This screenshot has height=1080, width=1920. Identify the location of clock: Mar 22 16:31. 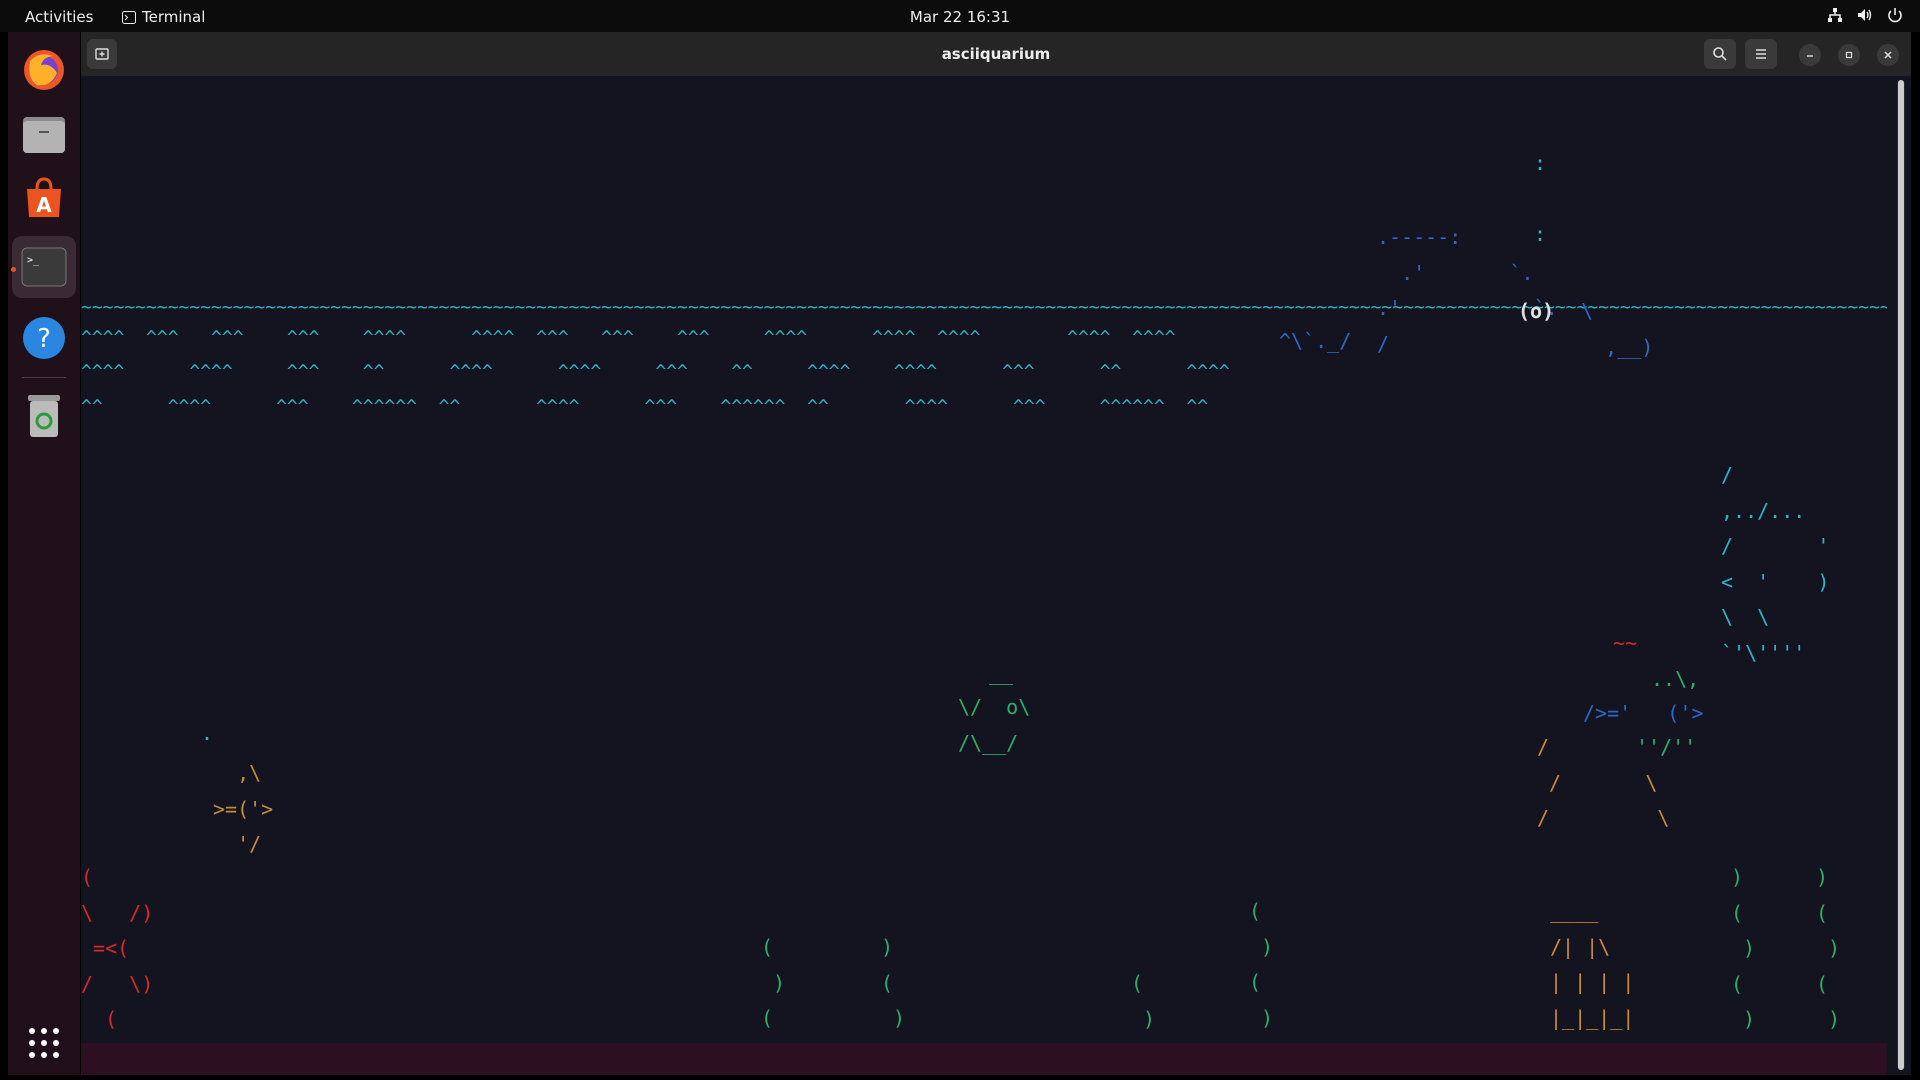
(960, 17).